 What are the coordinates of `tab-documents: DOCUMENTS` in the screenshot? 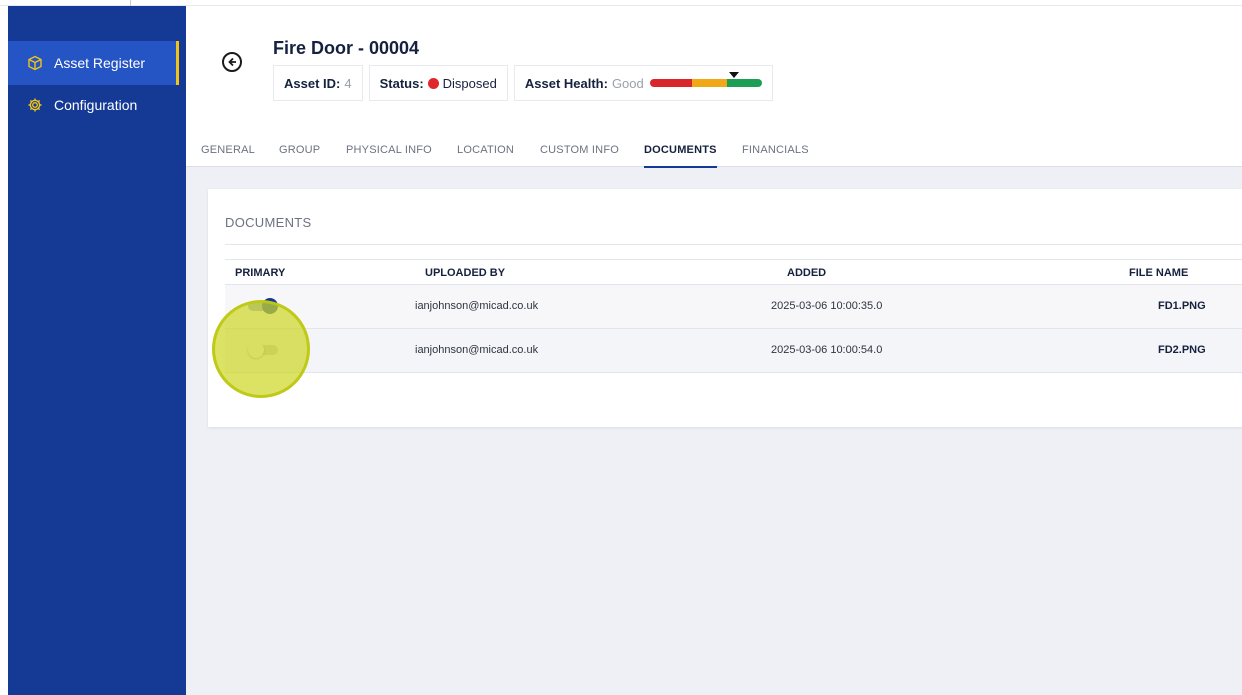 It's located at (680, 156).